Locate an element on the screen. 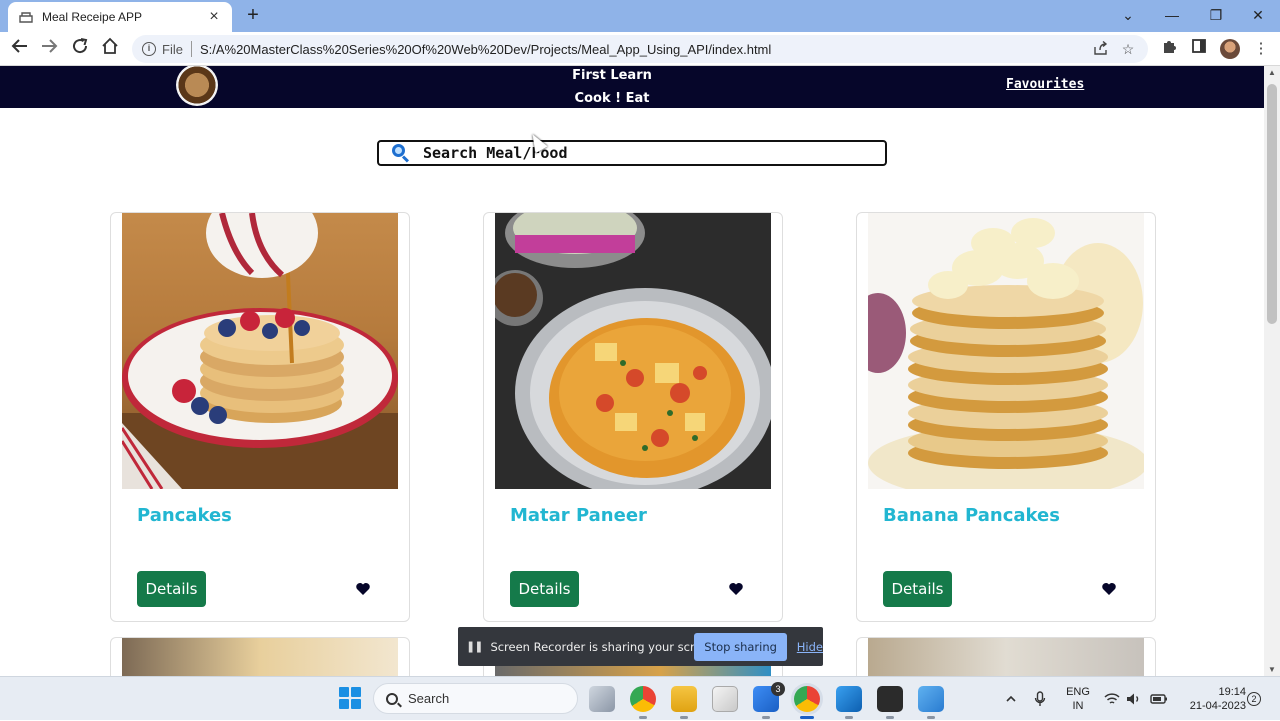 The width and height of the screenshot is (1280, 721). clock-time: 19:14 is located at coordinates (1232, 692).